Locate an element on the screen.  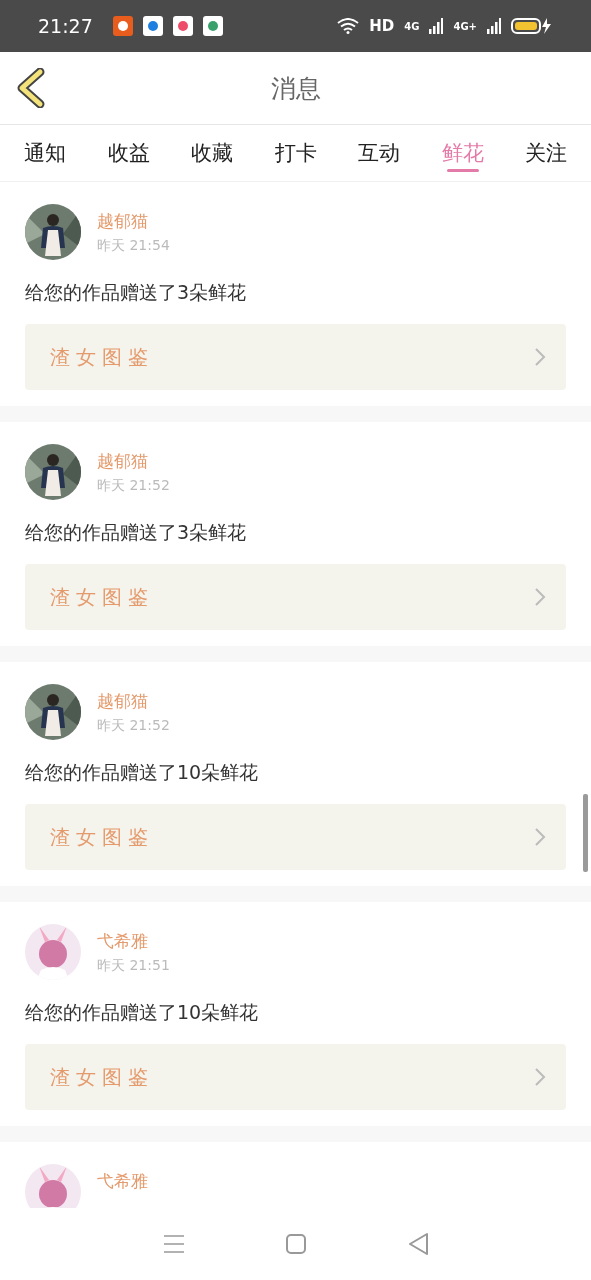
tab: 收藏 is located at coordinates (212, 153).